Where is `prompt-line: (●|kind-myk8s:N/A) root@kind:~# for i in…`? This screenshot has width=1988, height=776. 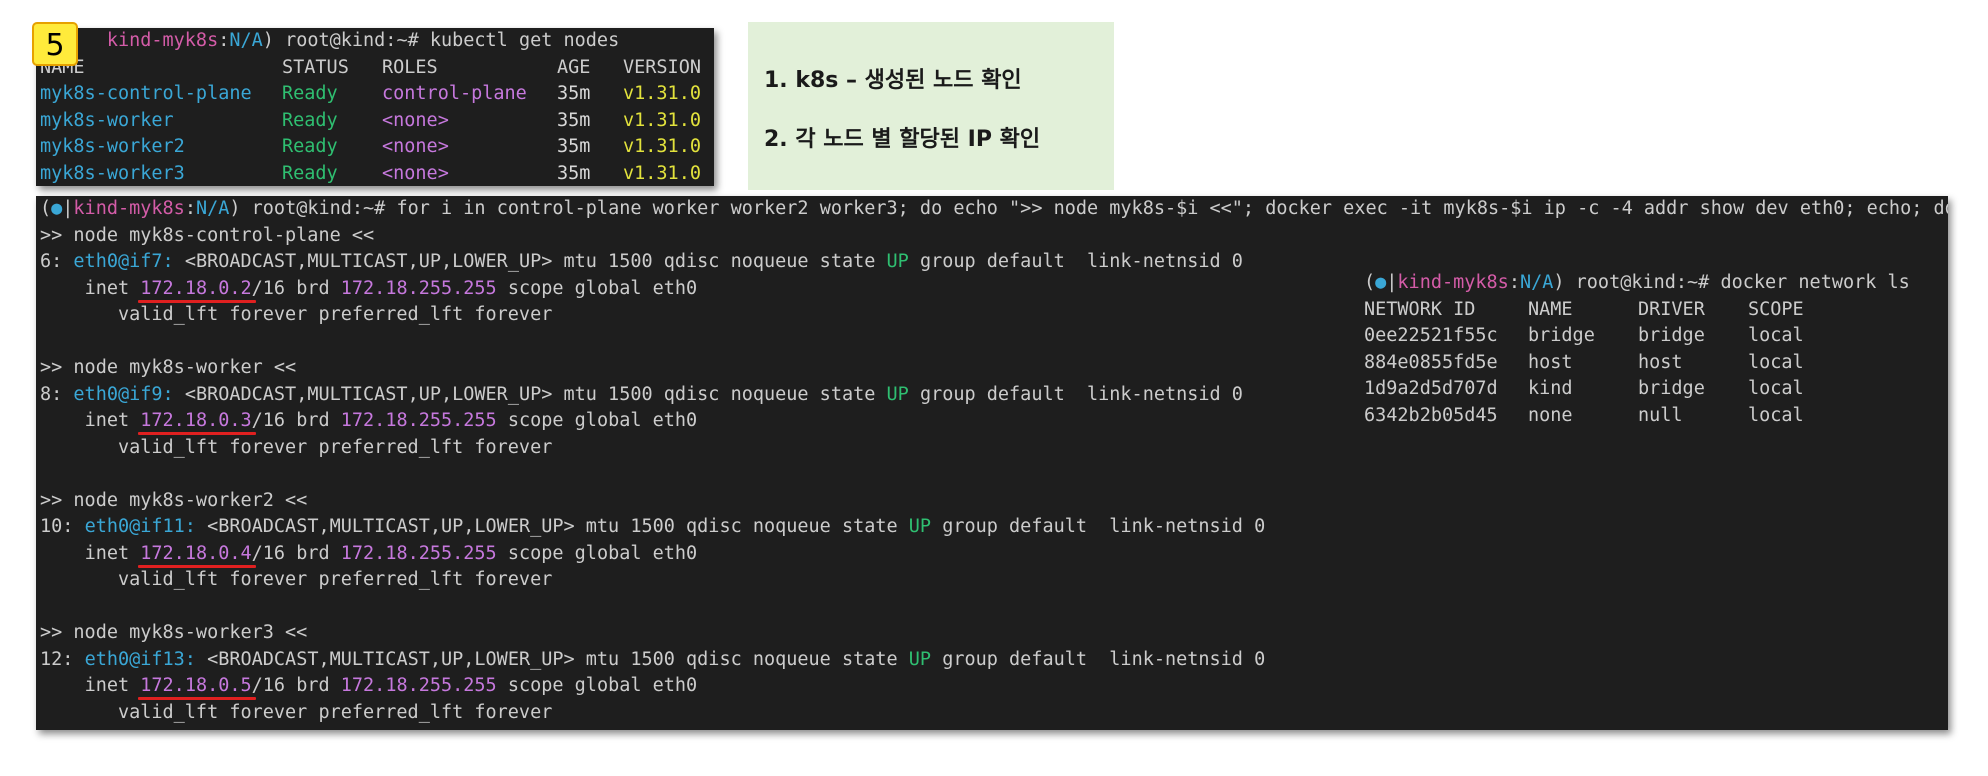 prompt-line: (●|kind-myk8s:N/A) root@kind:~# for i in… is located at coordinates (992, 209).